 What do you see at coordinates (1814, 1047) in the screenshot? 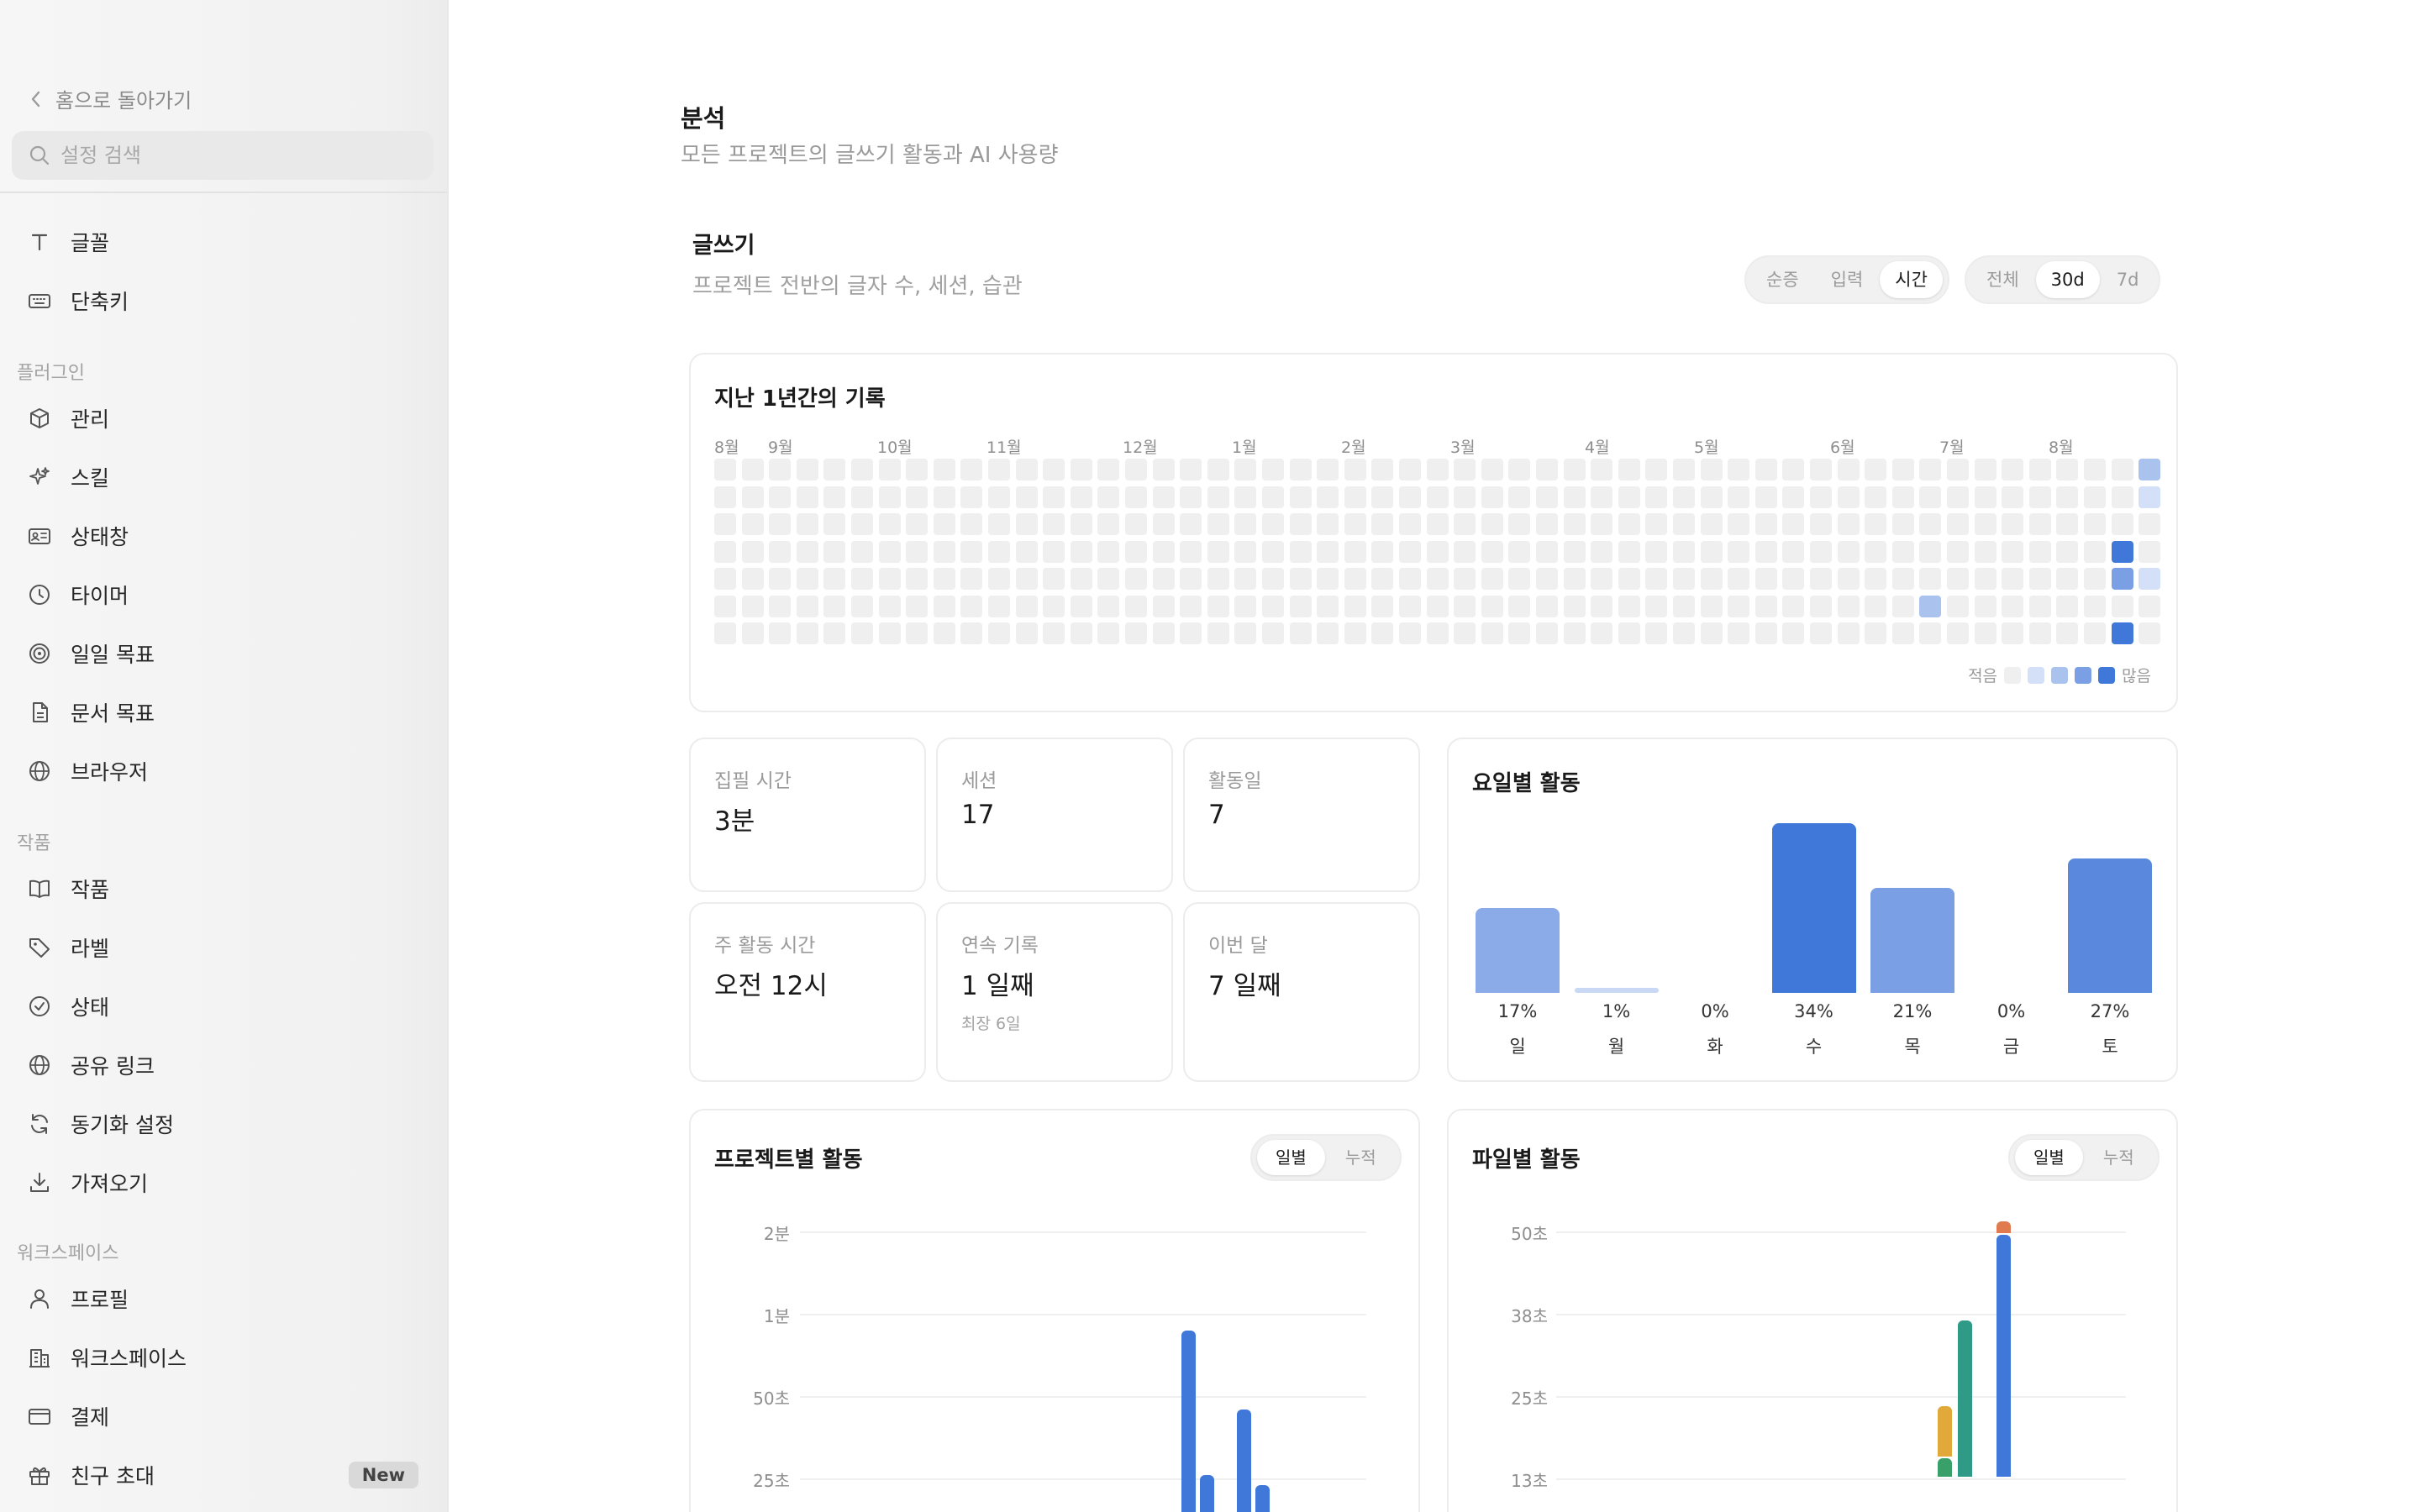
I see `weekday-day-label: 수` at bounding box center [1814, 1047].